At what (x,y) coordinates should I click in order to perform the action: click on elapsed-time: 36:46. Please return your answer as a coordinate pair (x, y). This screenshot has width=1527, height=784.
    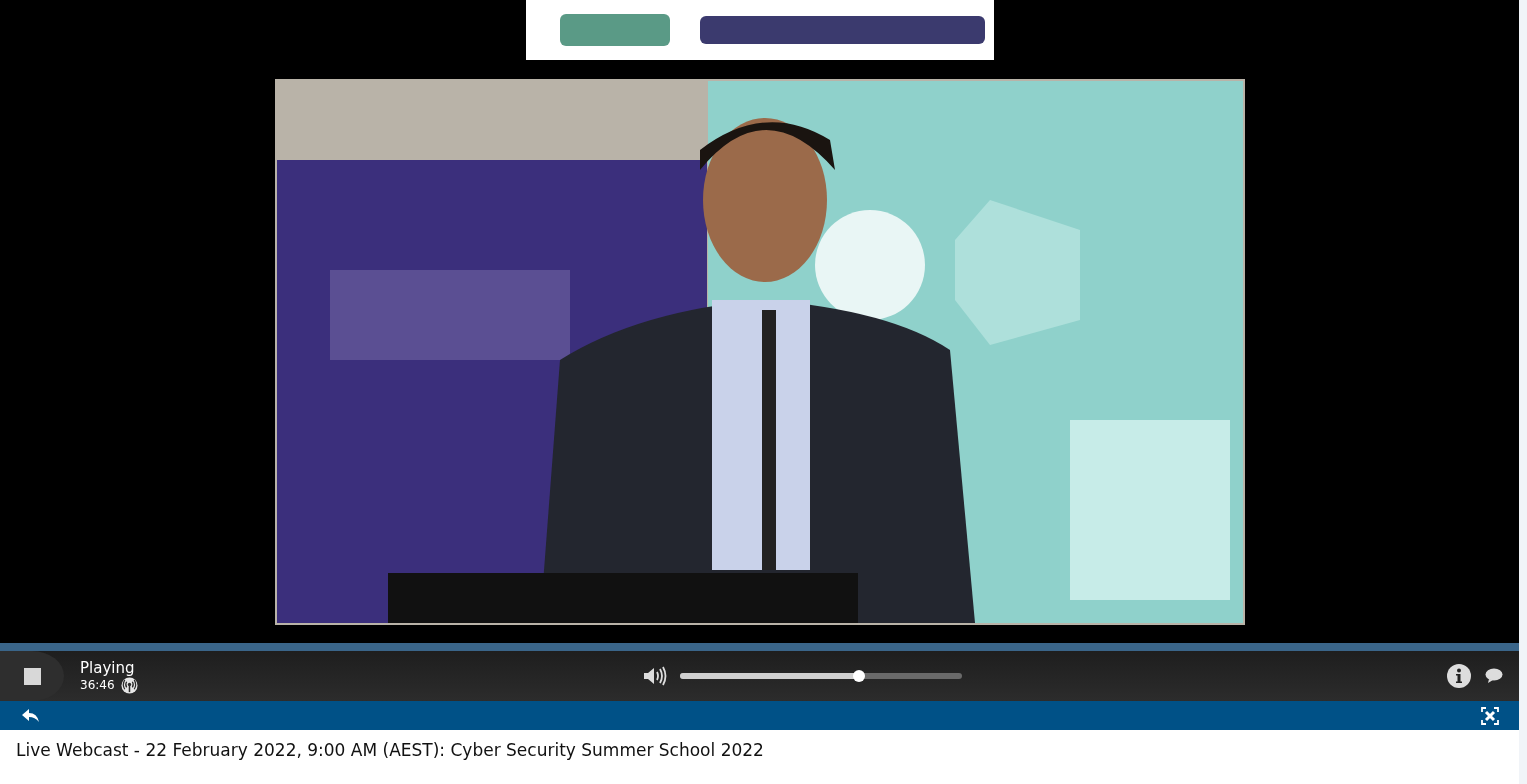
    Looking at the image, I should click on (97, 685).